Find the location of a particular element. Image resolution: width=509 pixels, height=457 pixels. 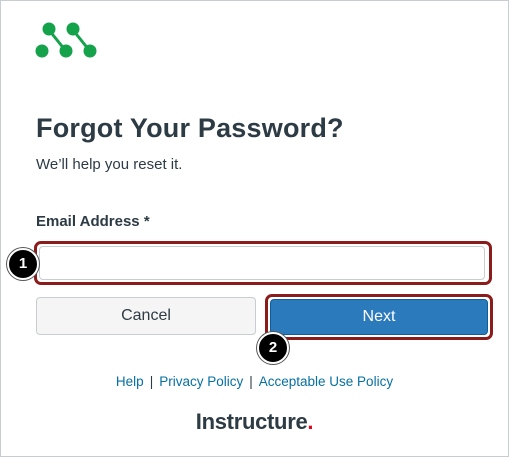

email-field is located at coordinates (262, 263).